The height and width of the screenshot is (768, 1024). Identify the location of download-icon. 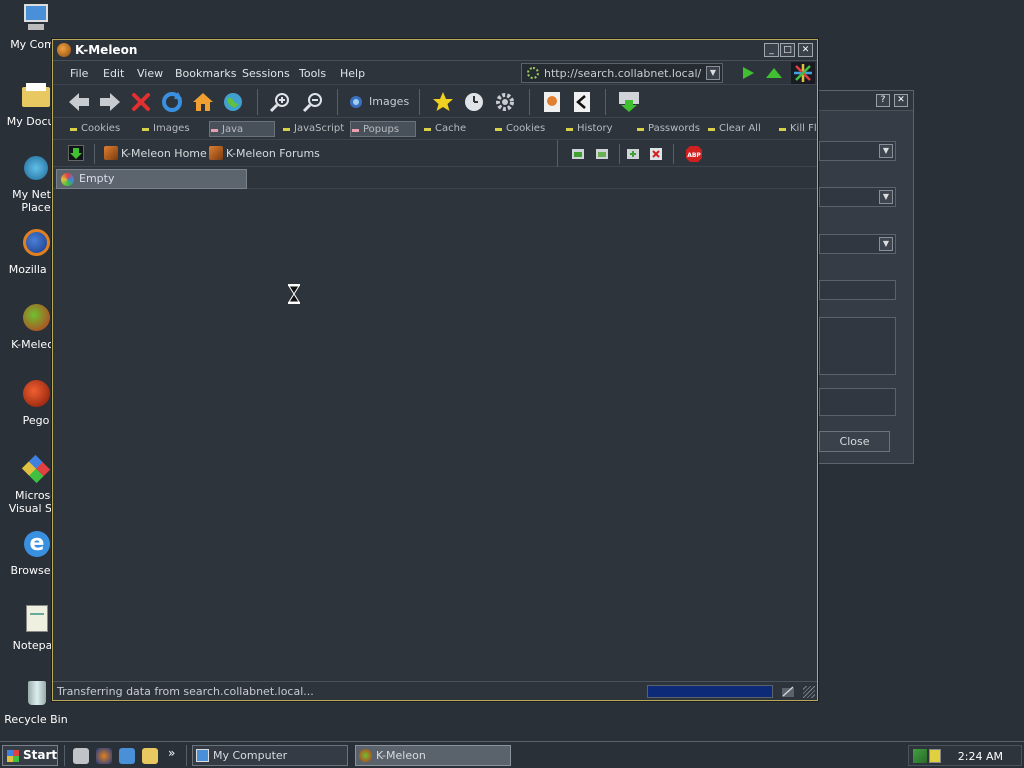
(629, 102).